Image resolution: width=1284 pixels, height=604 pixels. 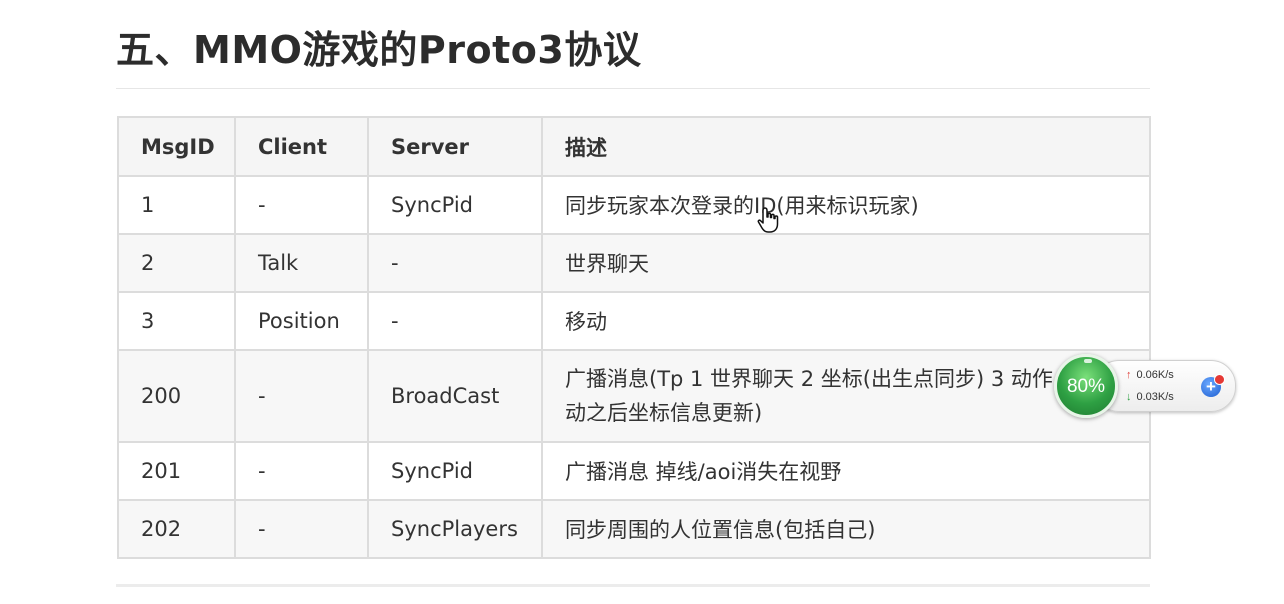 I want to click on cell-client: Talk, so click(x=301, y=263).